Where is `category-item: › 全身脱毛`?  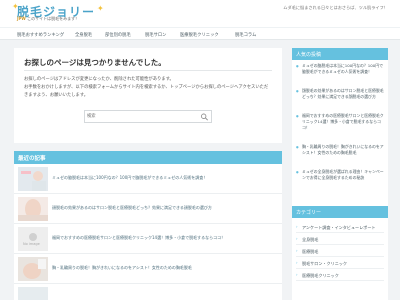
category-item: › 全身脱毛 is located at coordinates (340, 239).